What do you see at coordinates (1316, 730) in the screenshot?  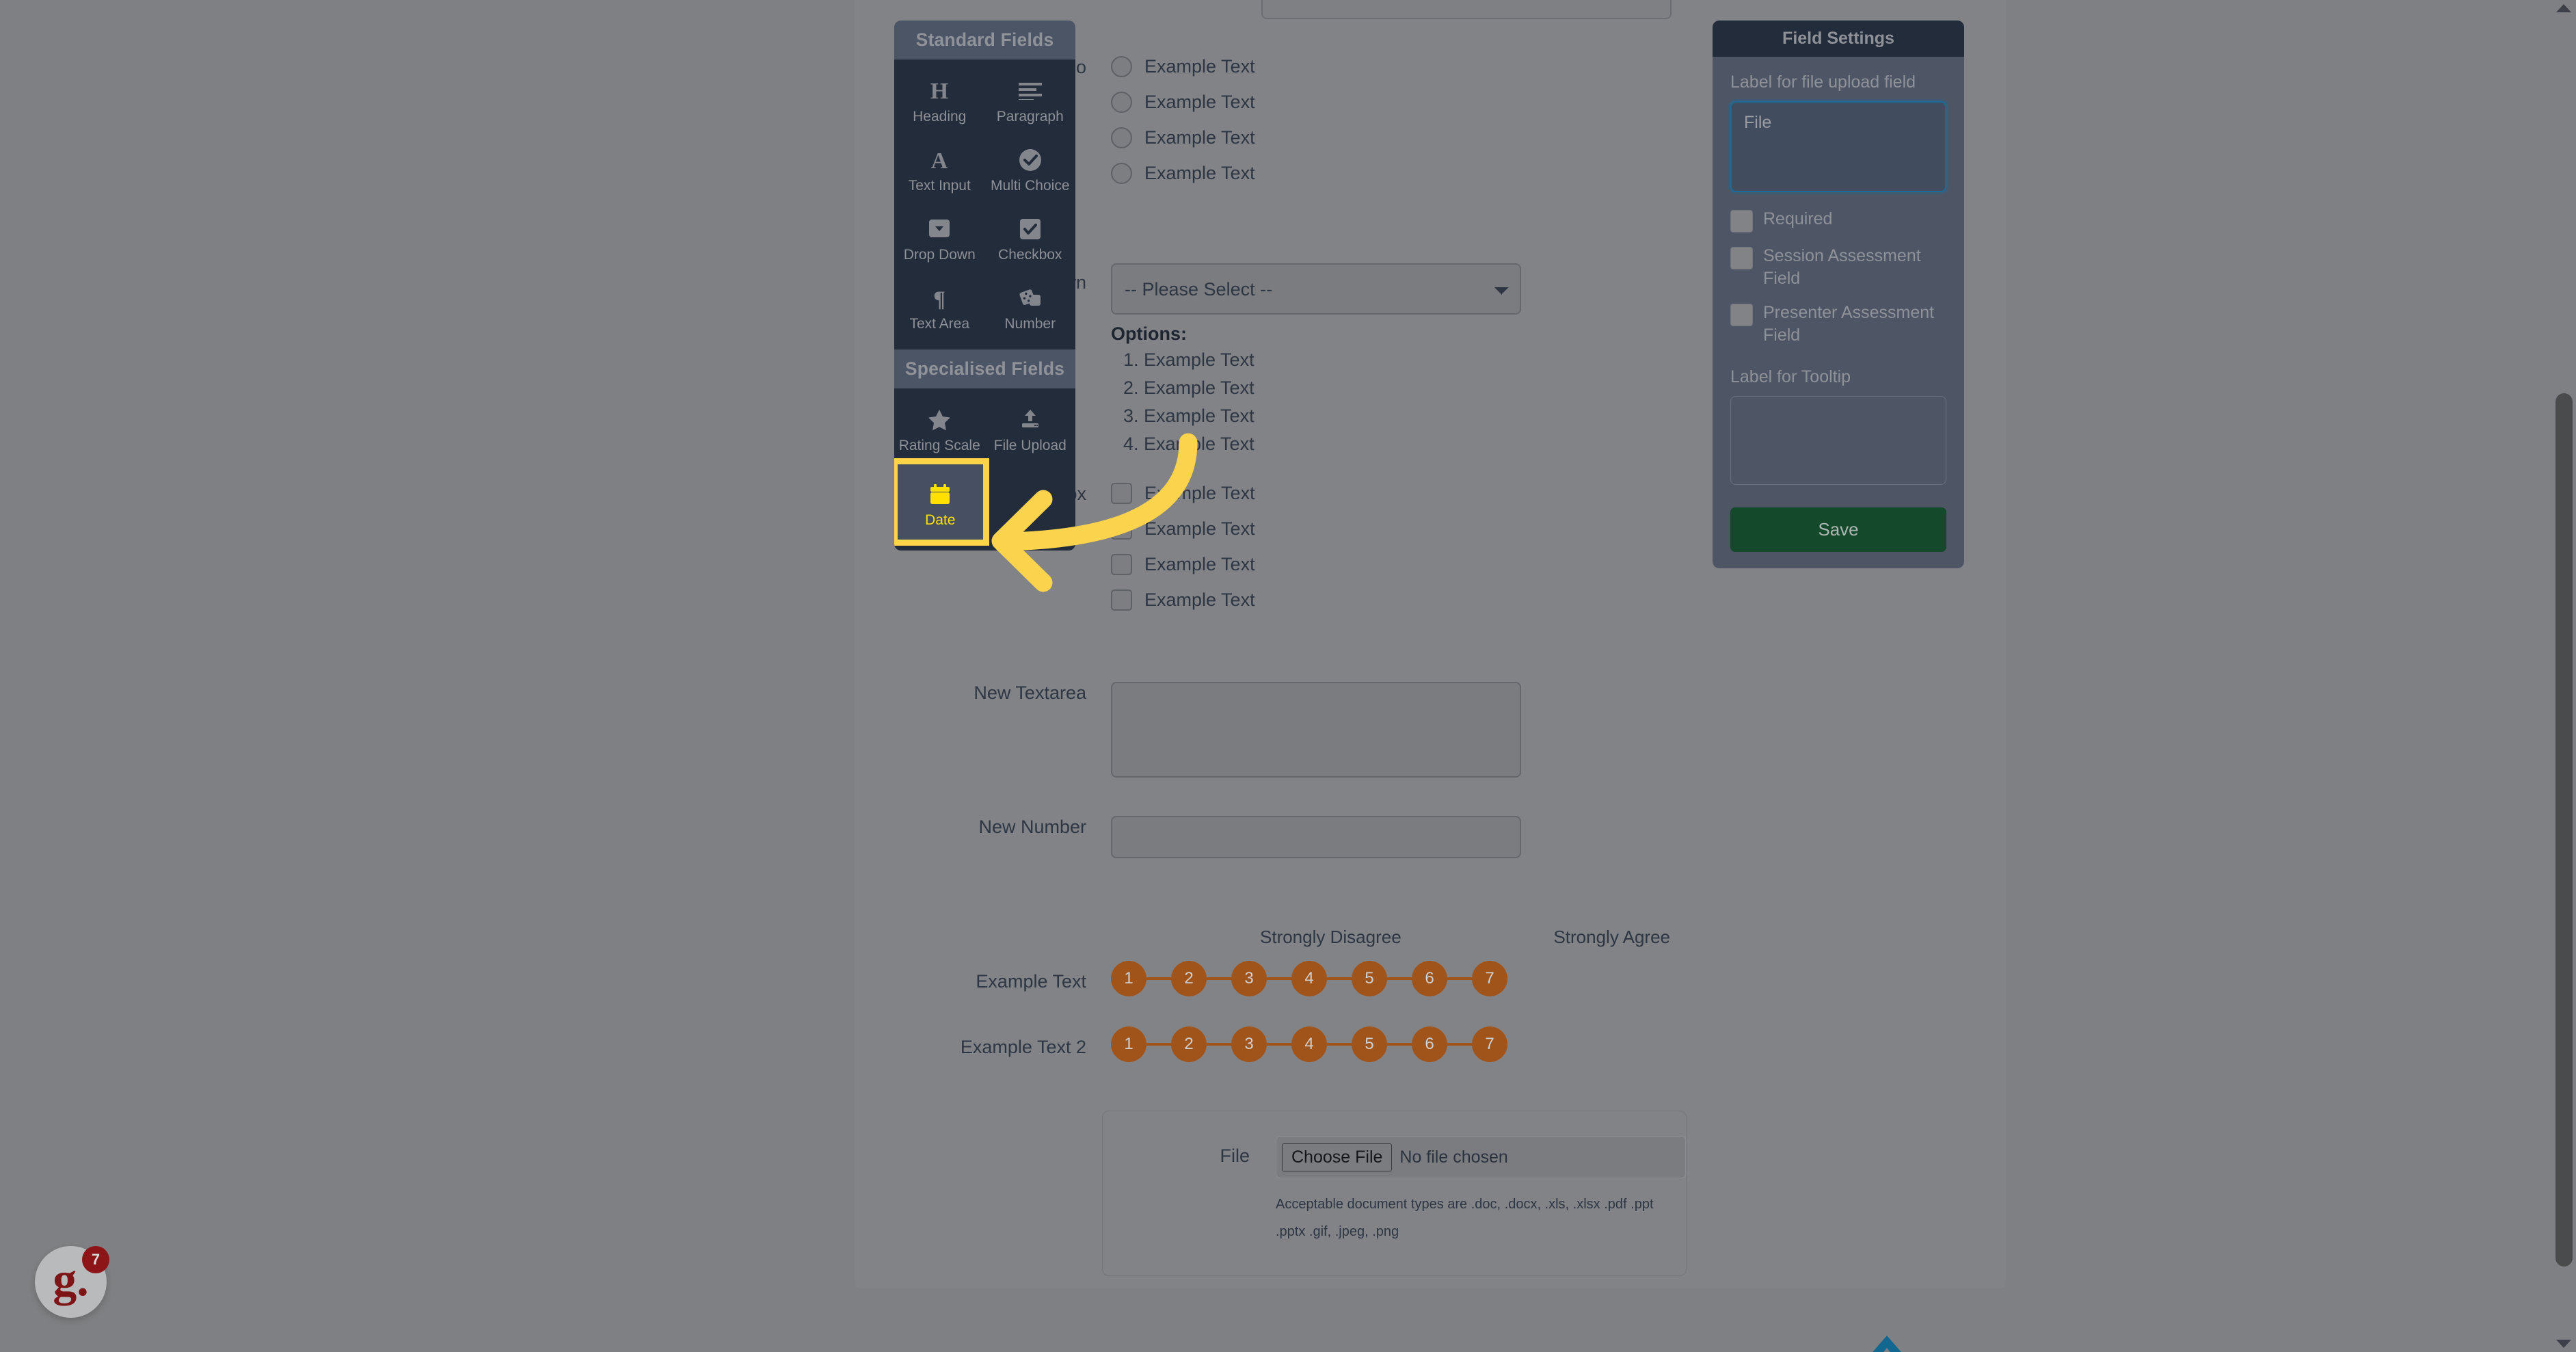 I see `textarea-input` at bounding box center [1316, 730].